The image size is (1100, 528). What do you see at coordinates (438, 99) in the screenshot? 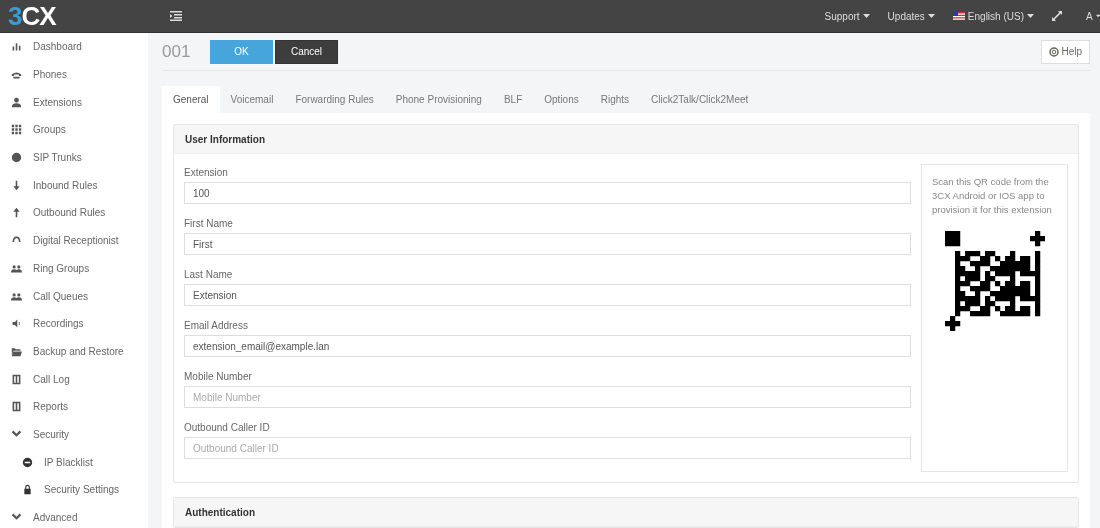
I see `tab: Phone Provisioning` at bounding box center [438, 99].